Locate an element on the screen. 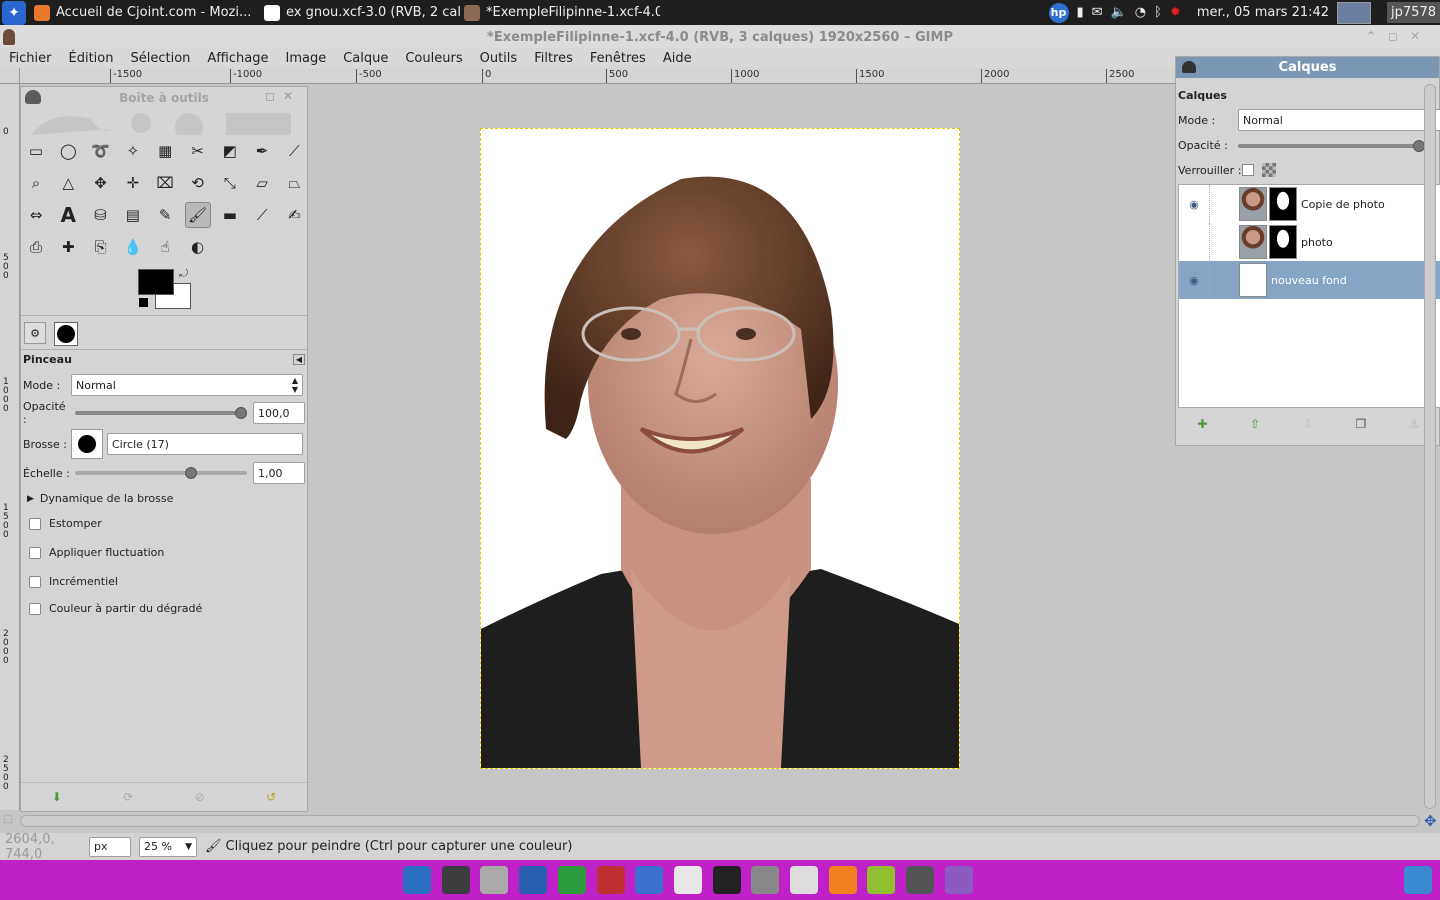  shear-icon: ▱ is located at coordinates (262, 183).